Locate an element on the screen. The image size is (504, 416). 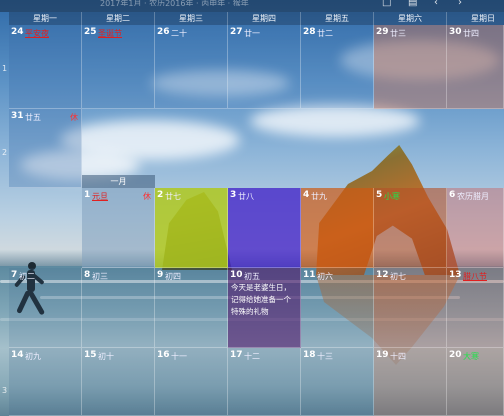
lunar-date: 廿二 is located at coordinates (325, 33).